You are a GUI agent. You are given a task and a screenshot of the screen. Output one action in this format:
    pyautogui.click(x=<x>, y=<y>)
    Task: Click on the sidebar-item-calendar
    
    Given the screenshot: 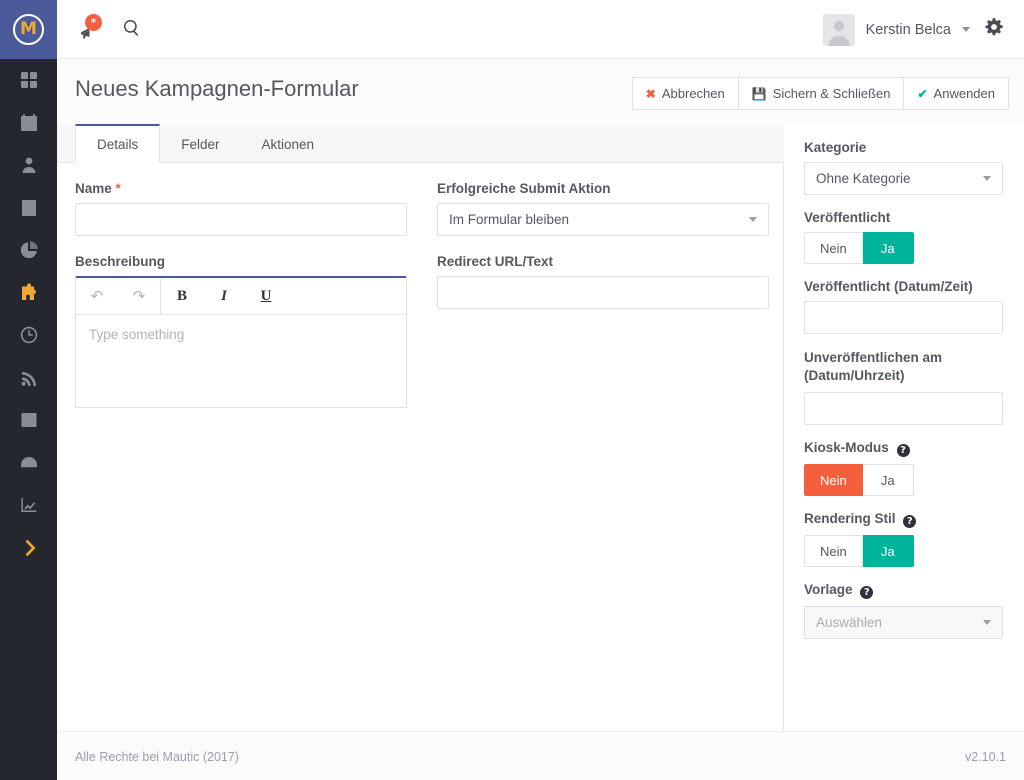 What is the action you would take?
    pyautogui.click(x=28, y=123)
    